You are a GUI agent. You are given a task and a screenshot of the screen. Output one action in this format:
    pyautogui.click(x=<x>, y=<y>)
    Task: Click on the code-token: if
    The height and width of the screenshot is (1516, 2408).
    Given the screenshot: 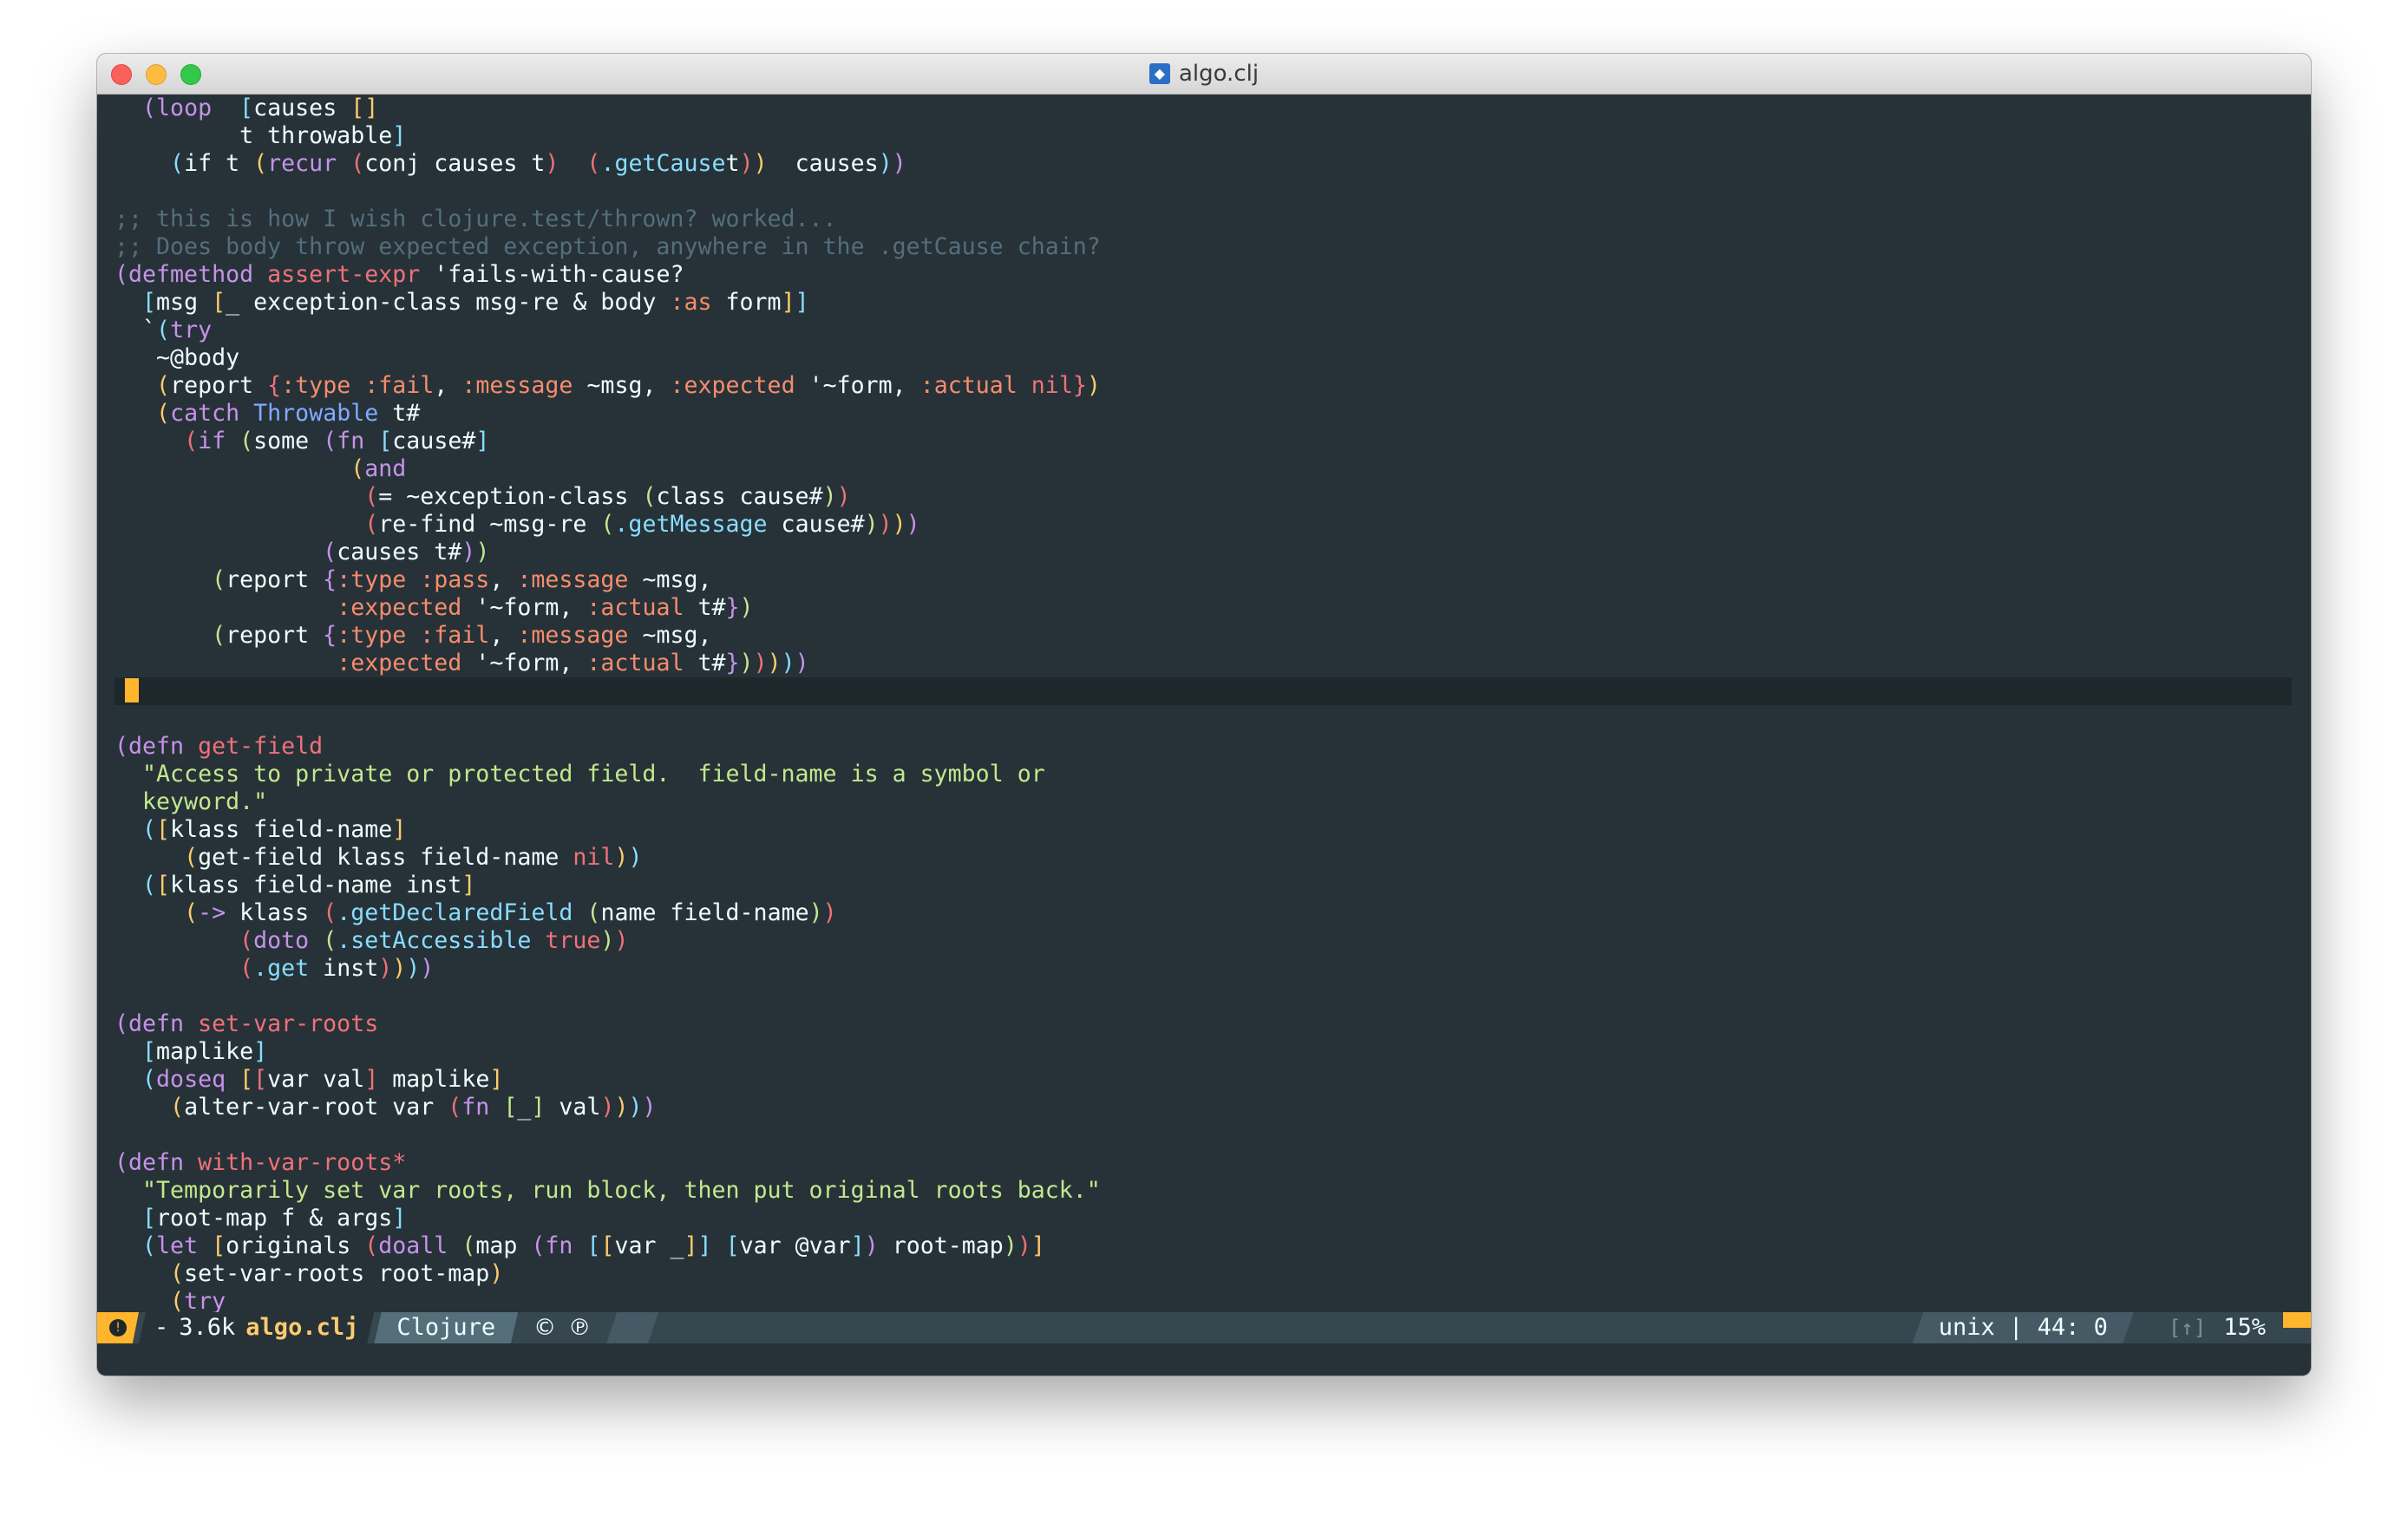 What is the action you would take?
    pyautogui.click(x=219, y=441)
    